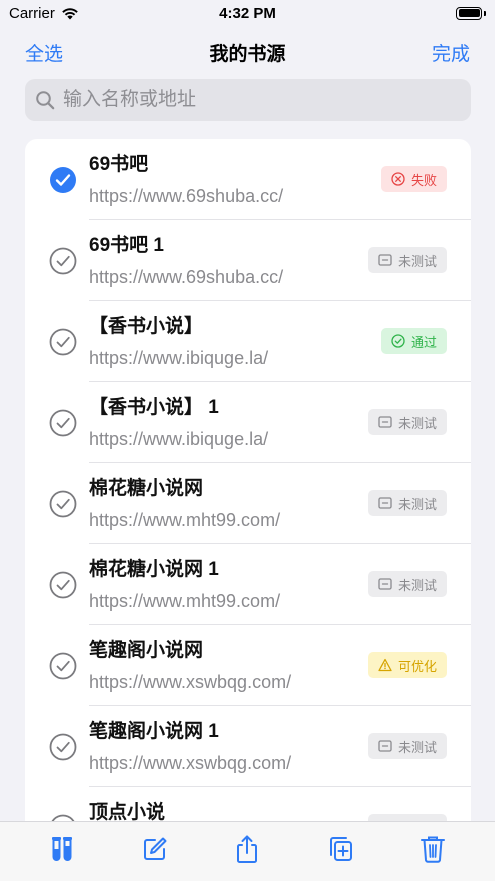 The height and width of the screenshot is (881, 495). I want to click on status-badge: 失败, so click(413, 179).